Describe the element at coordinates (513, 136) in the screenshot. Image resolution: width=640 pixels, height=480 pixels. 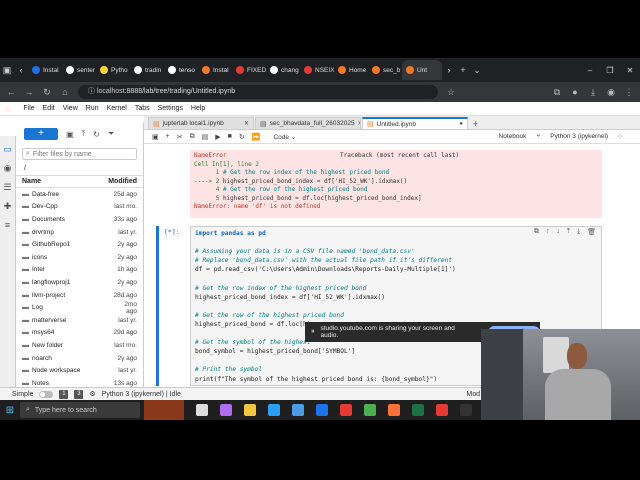
I see `notebook-mode-label: Notebook` at that location.